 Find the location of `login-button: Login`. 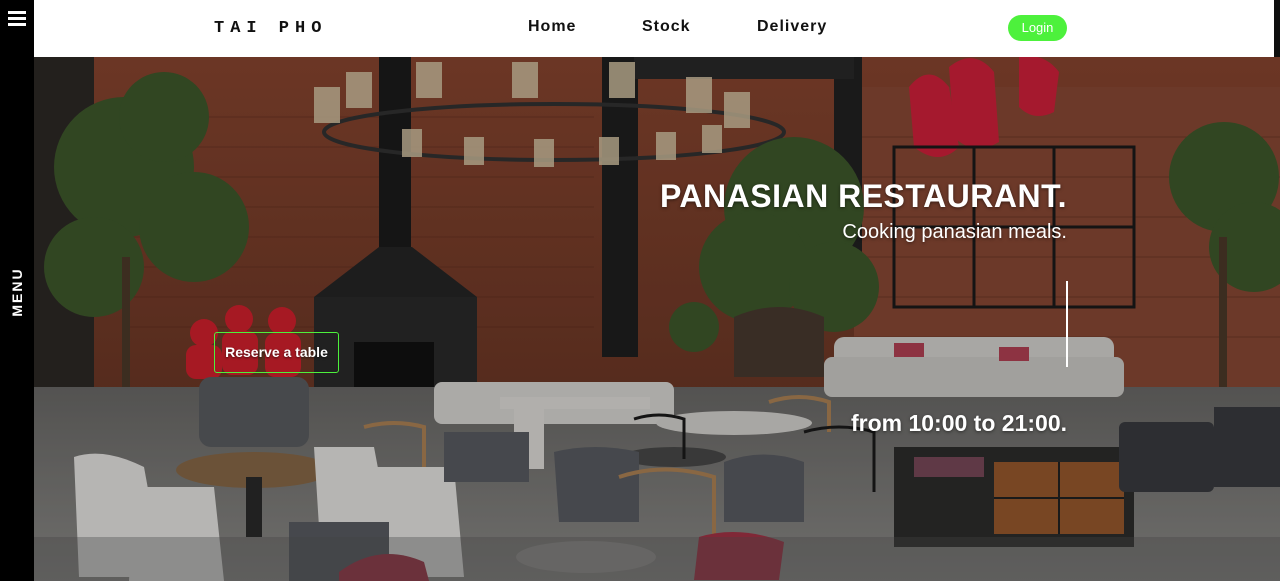

login-button: Login is located at coordinates (1037, 28).